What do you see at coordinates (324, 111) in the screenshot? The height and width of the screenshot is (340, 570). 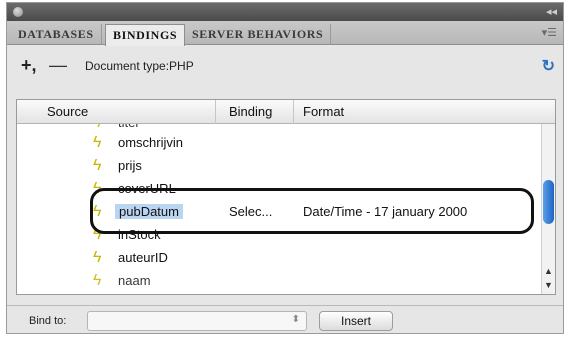 I see `header-format-label: Format` at bounding box center [324, 111].